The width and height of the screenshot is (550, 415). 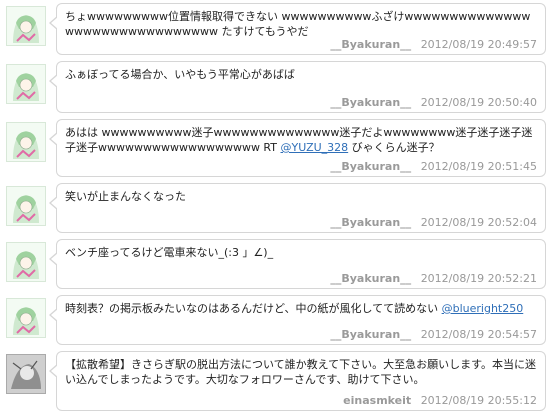 I want to click on tweet-timestamp: 2012/08/19 20:54:57, so click(x=479, y=334).